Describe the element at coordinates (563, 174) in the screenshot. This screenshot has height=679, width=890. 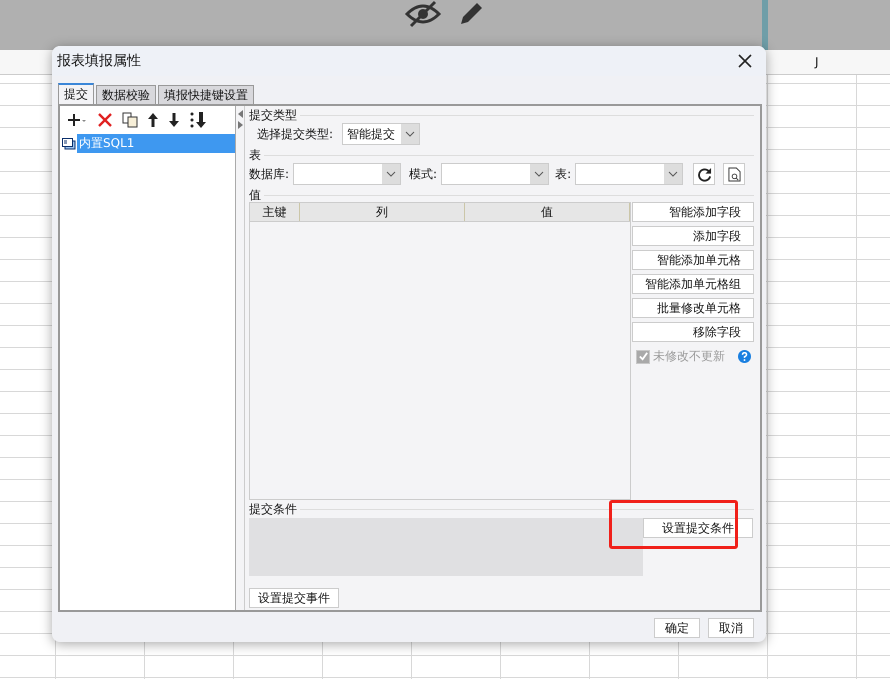
I see `field-label: 表:` at that location.